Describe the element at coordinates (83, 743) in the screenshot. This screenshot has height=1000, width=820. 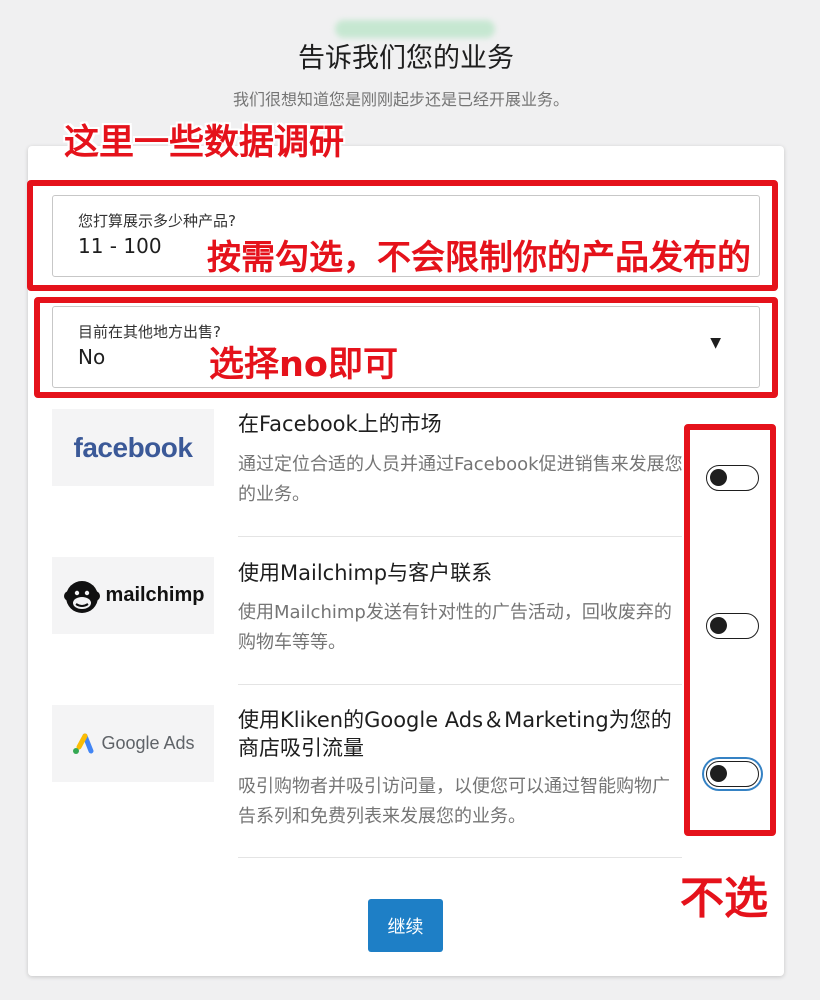
I see `google-ads-icon` at that location.